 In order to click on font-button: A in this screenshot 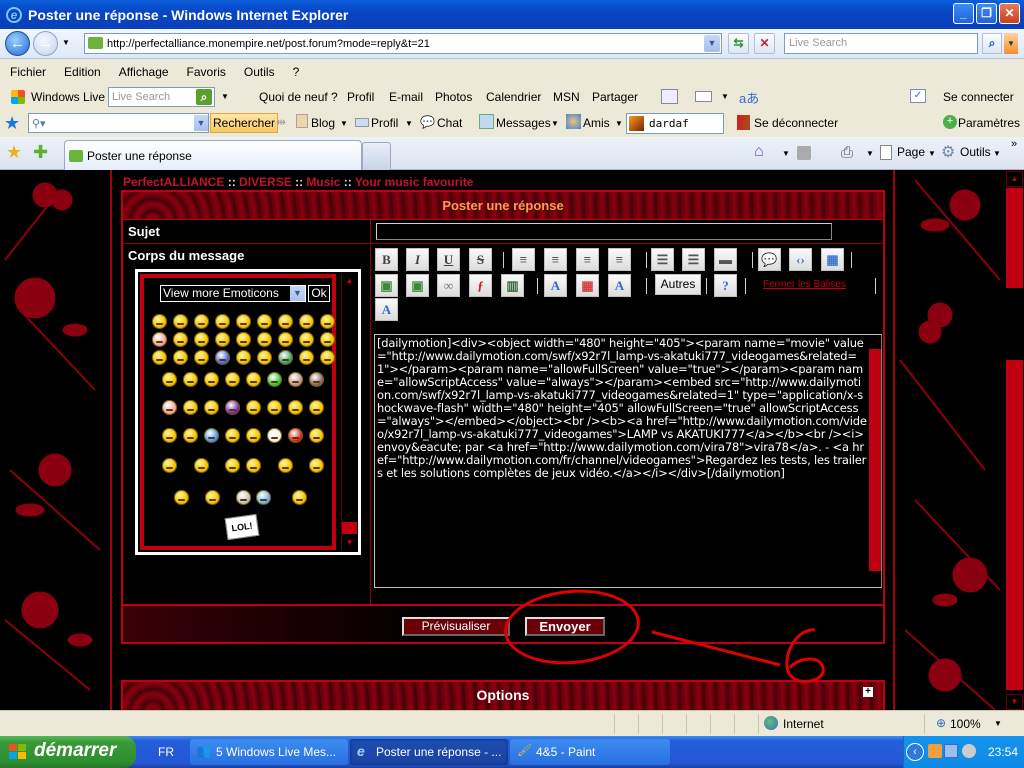, I will do `click(619, 285)`.